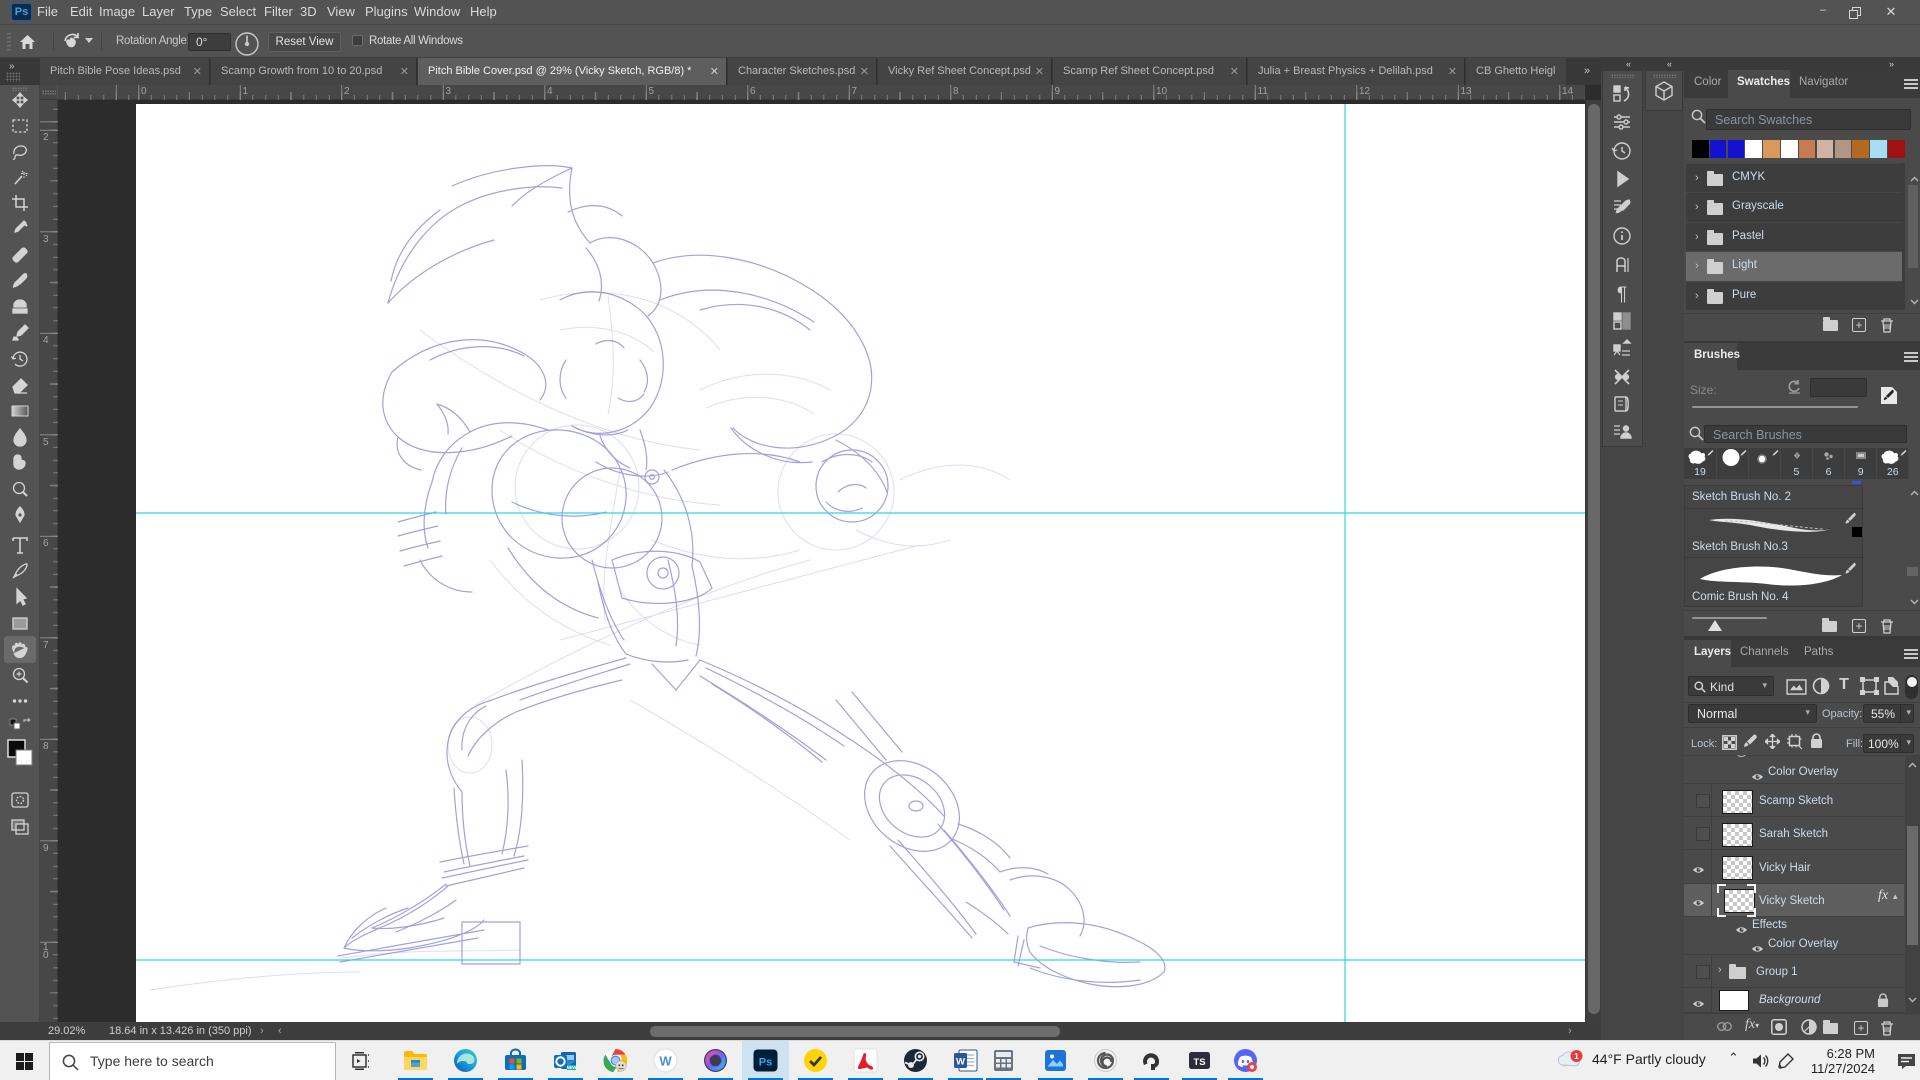 The width and height of the screenshot is (1920, 1080). Describe the element at coordinates (1199, 1062) in the screenshot. I see `svg-text: TS` at that location.